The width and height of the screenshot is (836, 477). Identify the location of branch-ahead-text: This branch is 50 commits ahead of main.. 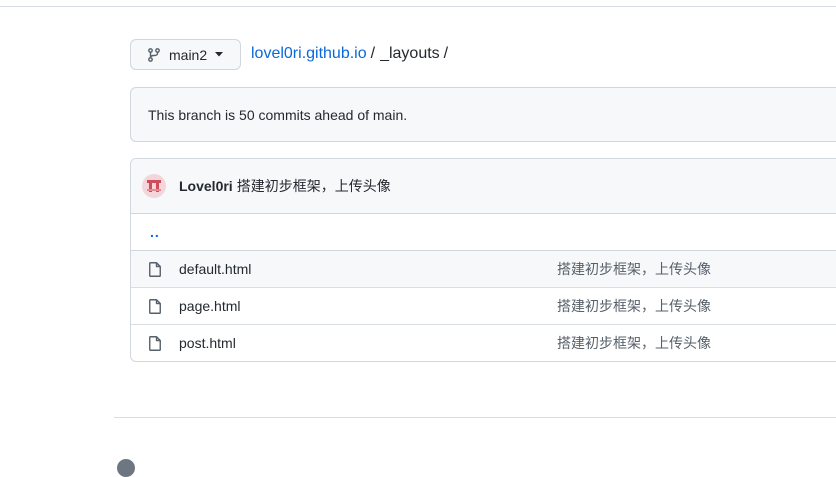
(278, 114).